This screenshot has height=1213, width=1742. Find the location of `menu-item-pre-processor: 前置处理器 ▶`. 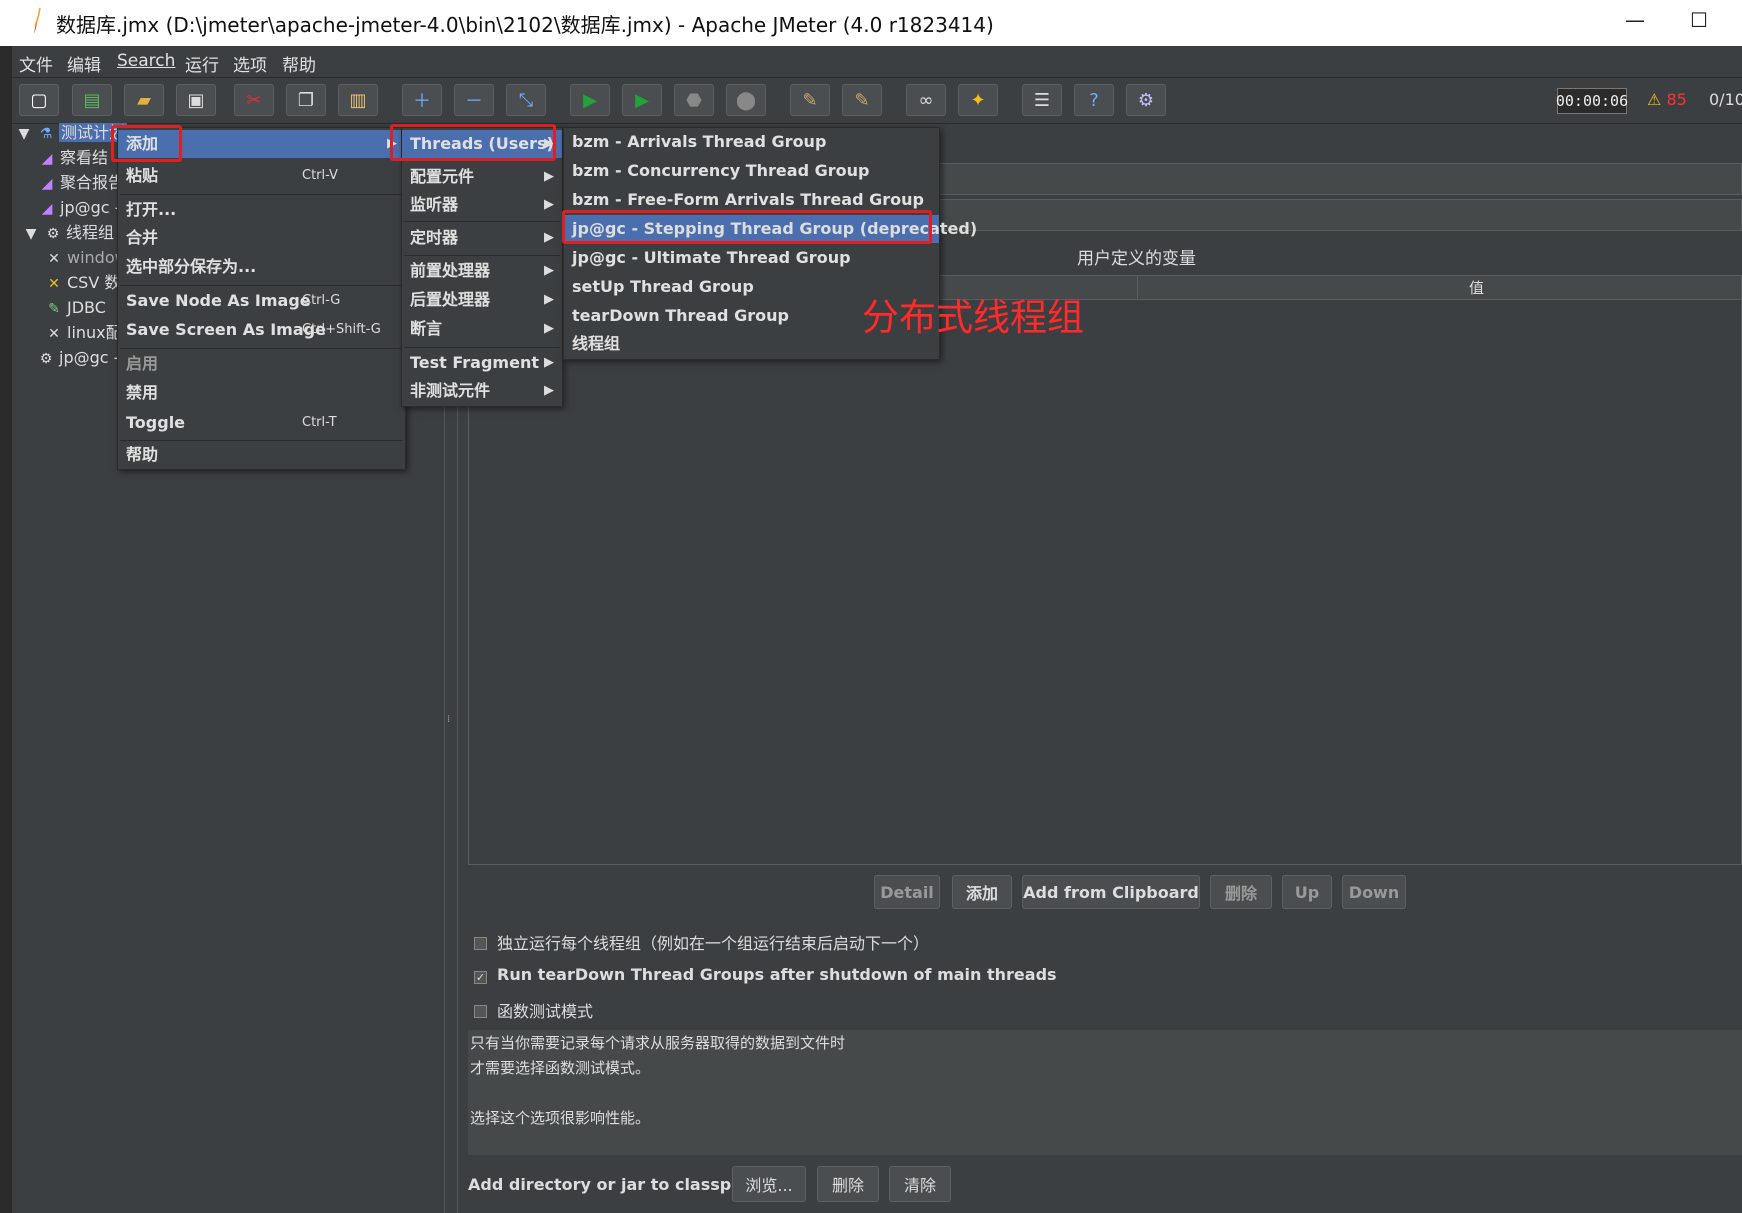

menu-item-pre-processor: 前置处理器 ▶ is located at coordinates (482, 271).